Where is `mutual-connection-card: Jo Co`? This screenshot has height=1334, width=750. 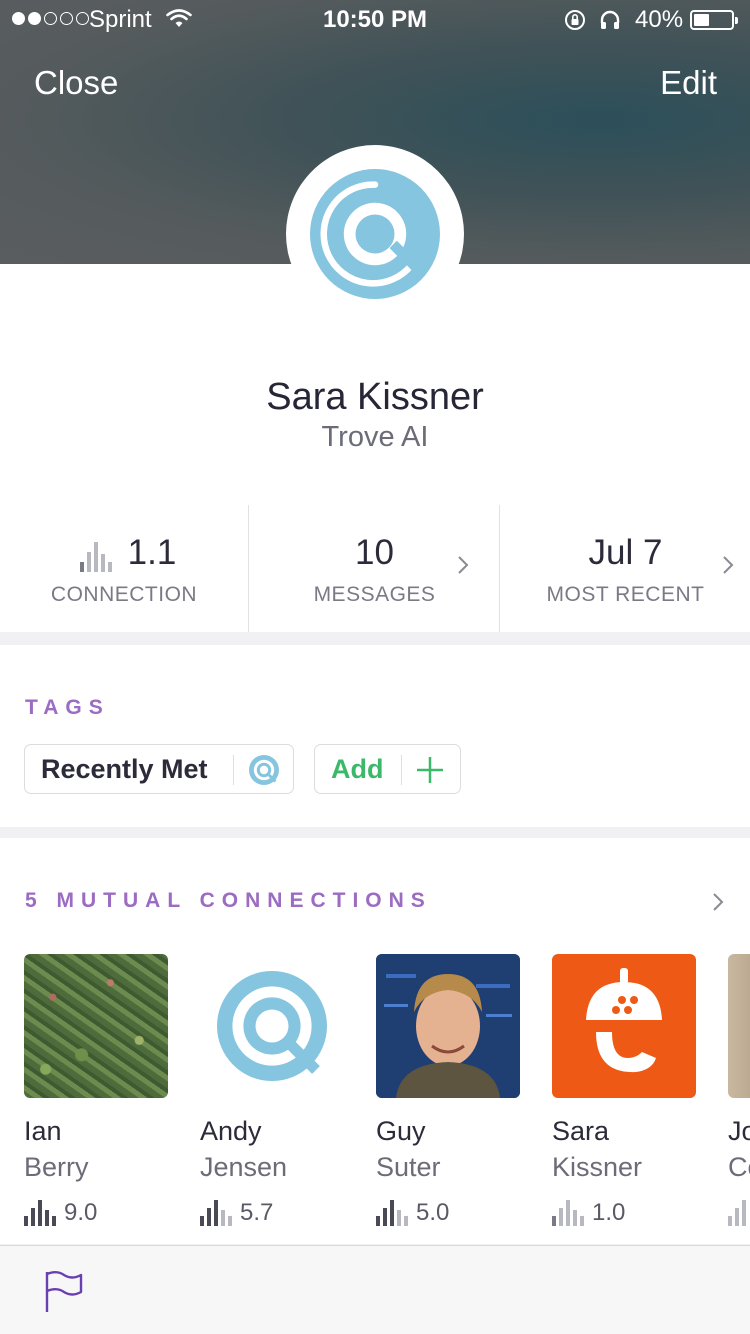 mutual-connection-card: Jo Co is located at coordinates (739, 1090).